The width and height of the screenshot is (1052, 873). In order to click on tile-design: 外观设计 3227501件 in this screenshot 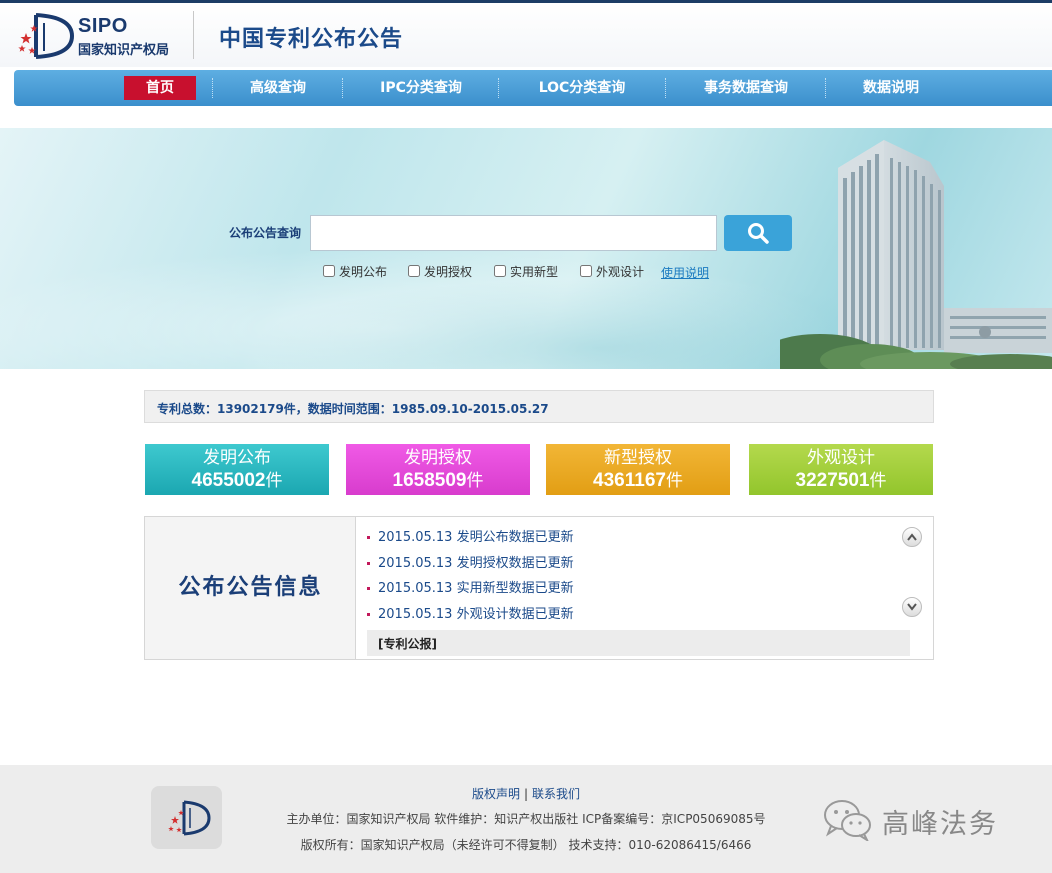, I will do `click(841, 469)`.